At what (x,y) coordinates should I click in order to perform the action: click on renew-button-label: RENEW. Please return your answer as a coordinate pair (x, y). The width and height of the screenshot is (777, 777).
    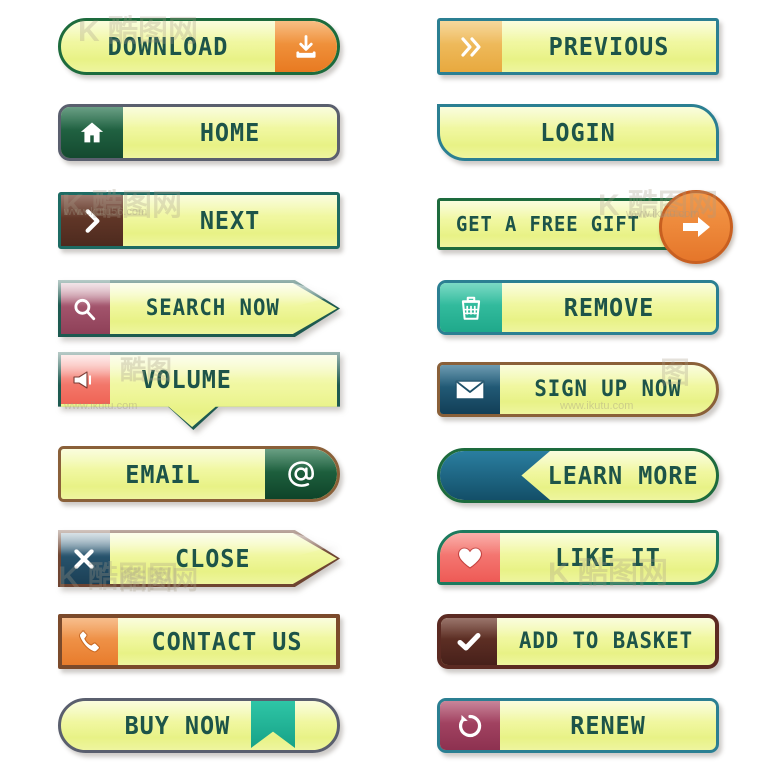
    Looking at the image, I should click on (608, 725).